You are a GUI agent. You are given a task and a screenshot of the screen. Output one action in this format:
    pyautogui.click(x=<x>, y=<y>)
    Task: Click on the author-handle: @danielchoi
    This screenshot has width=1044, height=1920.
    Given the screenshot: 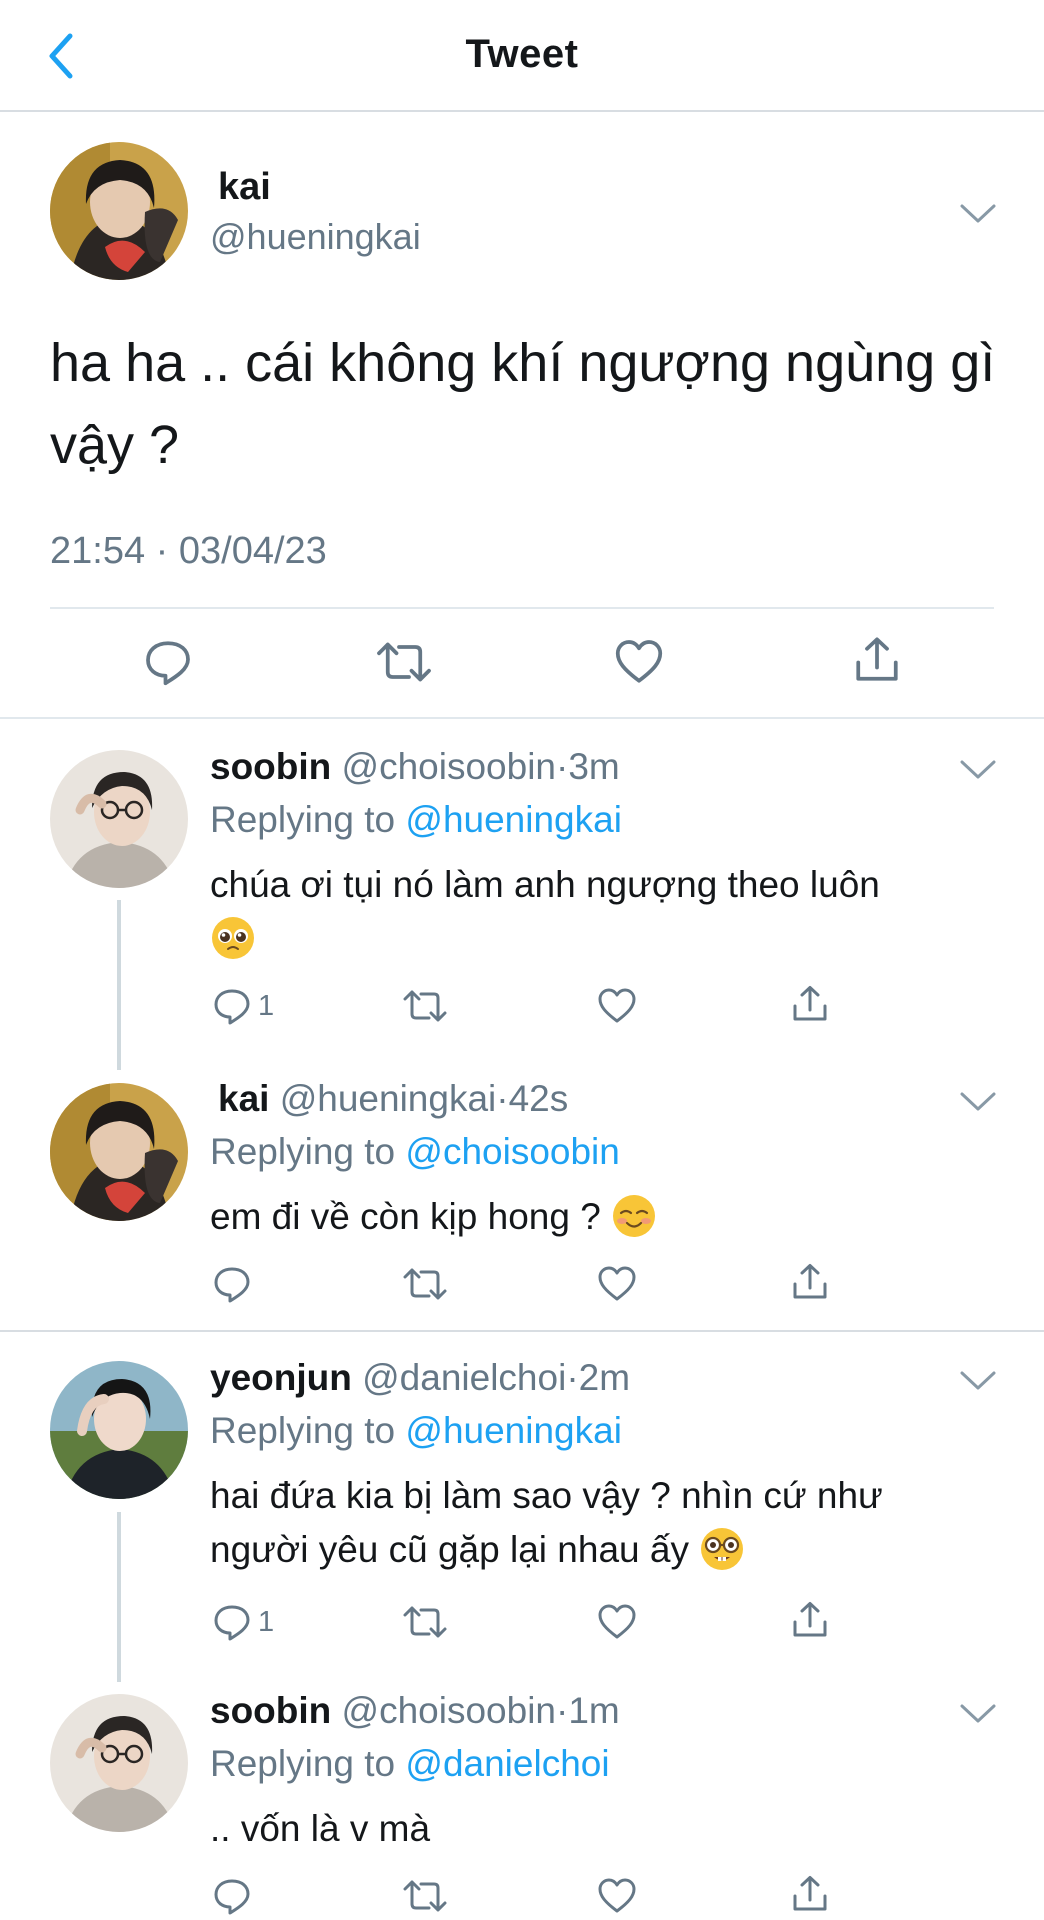 What is the action you would take?
    pyautogui.click(x=464, y=1377)
    